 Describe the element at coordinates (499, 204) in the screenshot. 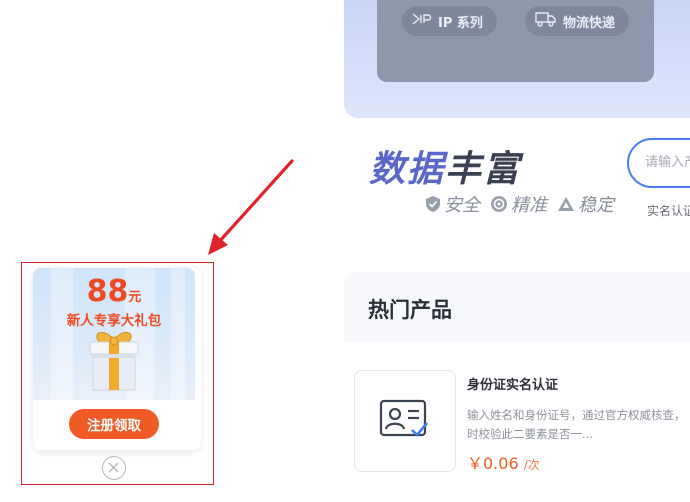

I see `target-icon` at that location.